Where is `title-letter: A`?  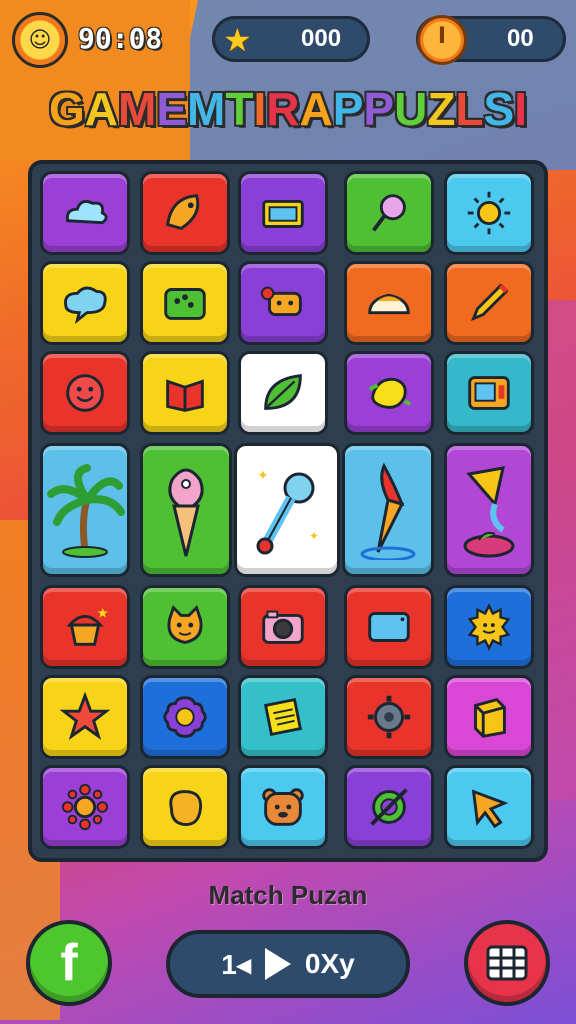
title-letter: A is located at coordinates (101, 109).